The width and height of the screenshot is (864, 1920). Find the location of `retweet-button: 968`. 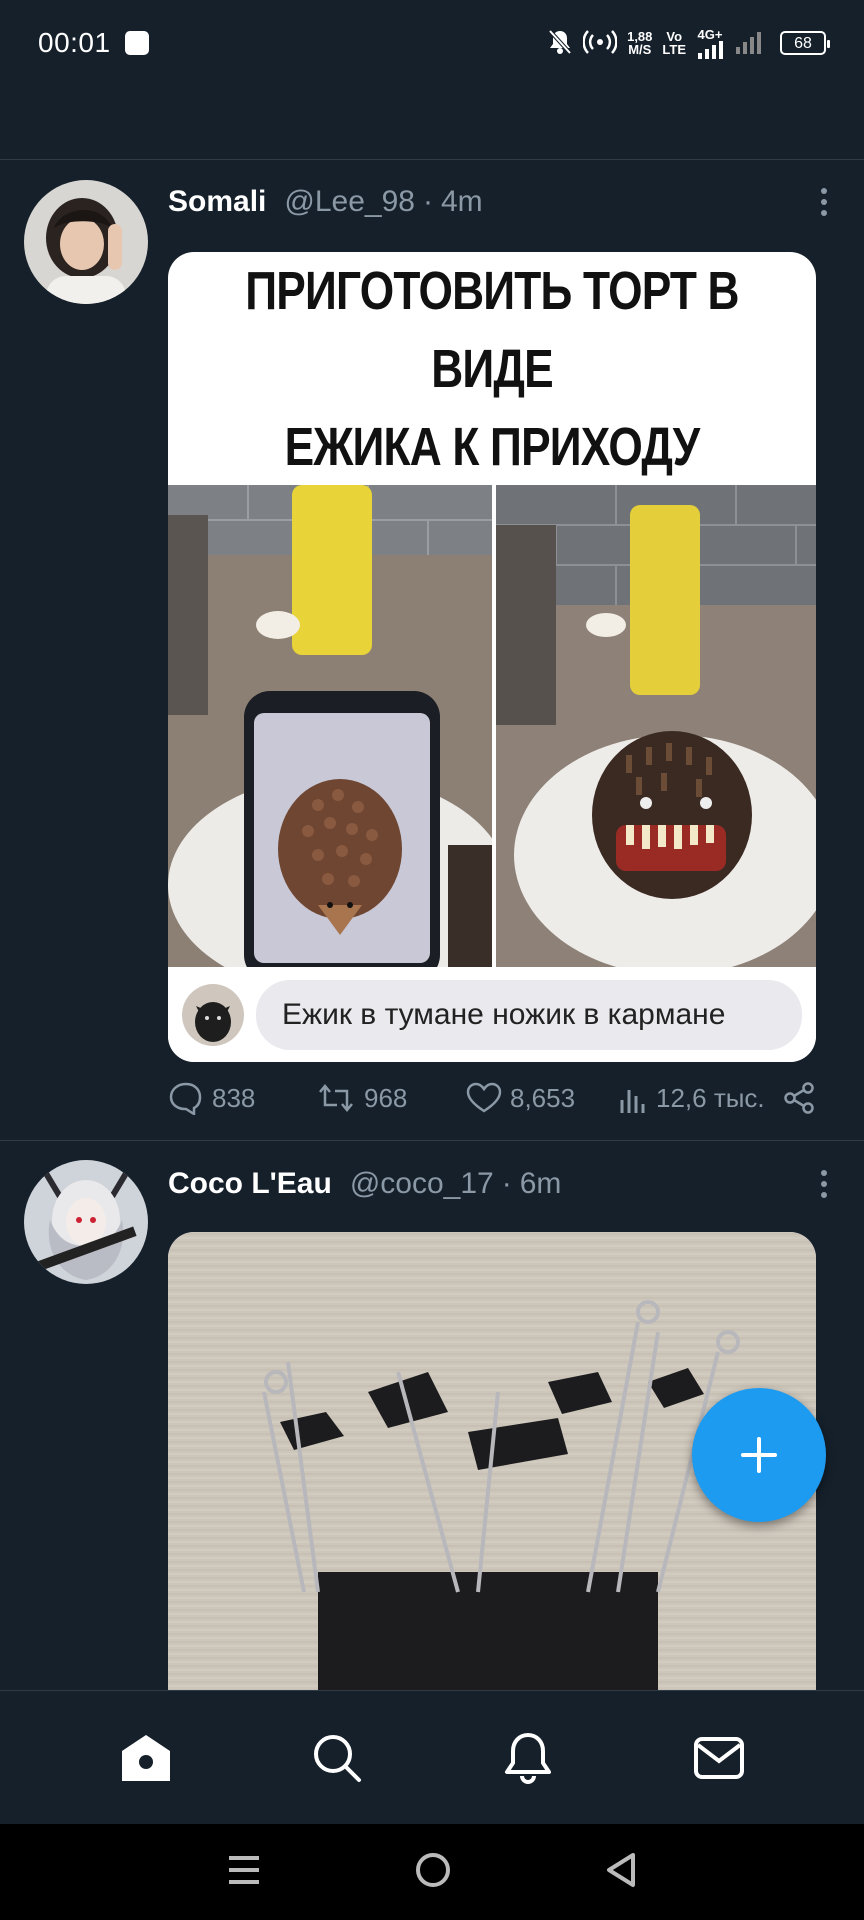

retweet-button: 968 is located at coordinates (391, 1098).